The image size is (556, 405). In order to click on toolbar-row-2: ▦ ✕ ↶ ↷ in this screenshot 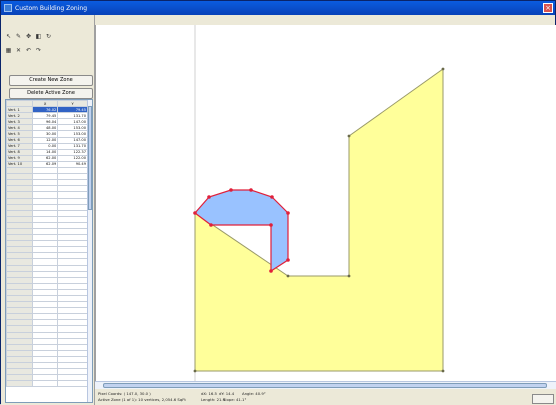, I will do `click(23, 50)`.